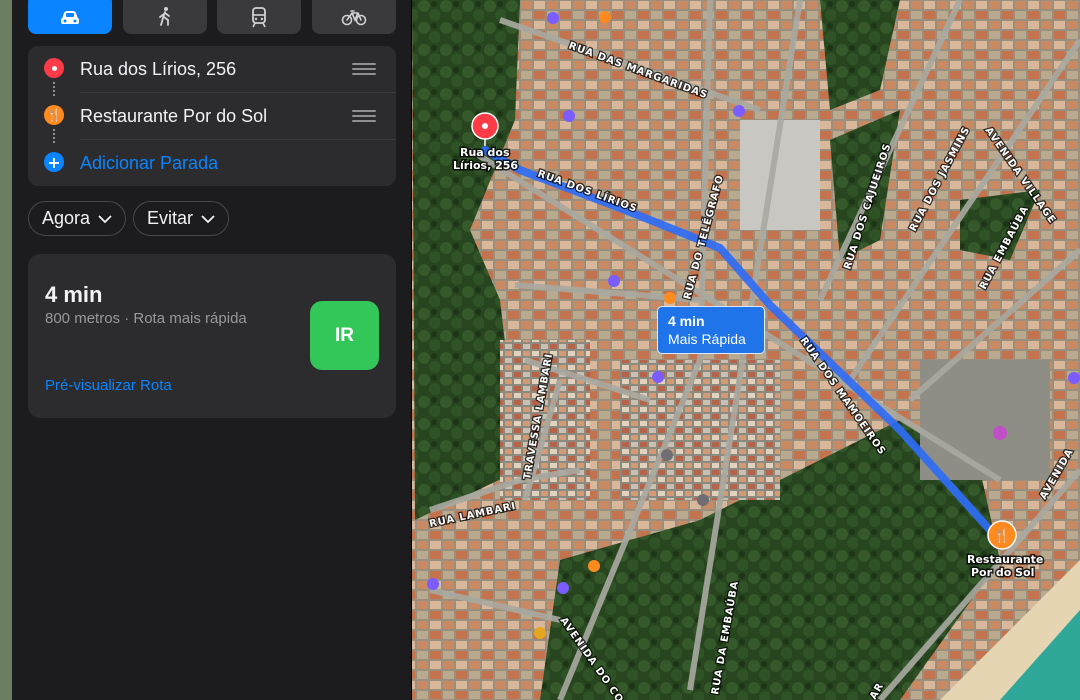 The image size is (1080, 700). I want to click on fork-knife-icon: 🍴, so click(54, 115).